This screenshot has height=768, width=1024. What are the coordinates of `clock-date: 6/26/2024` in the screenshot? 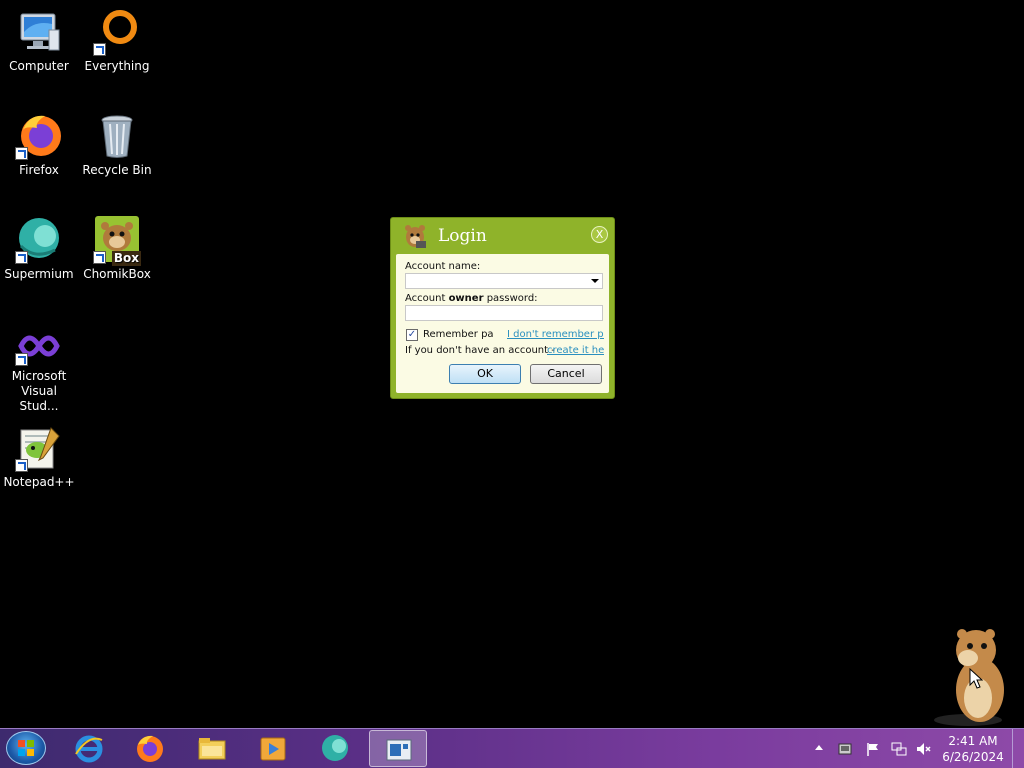 It's located at (973, 757).